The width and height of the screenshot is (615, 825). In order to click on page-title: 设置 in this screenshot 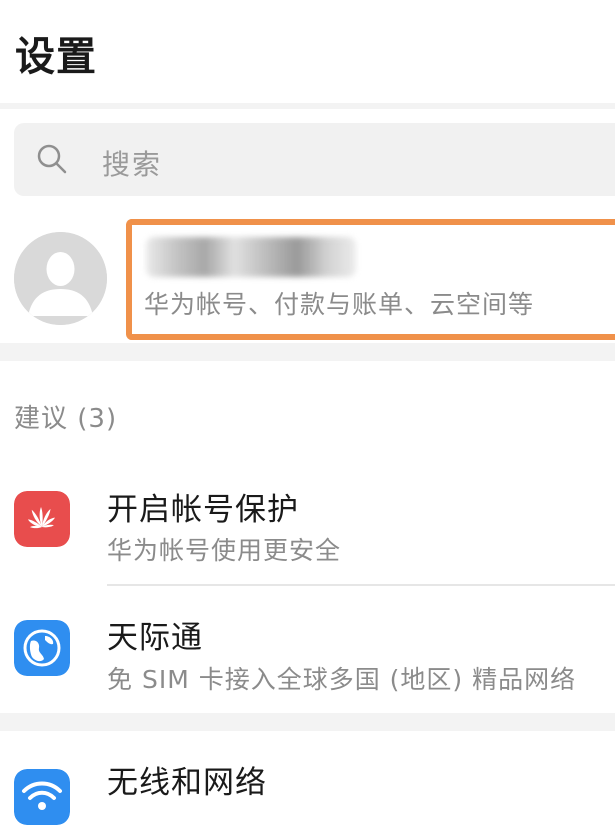, I will do `click(56, 57)`.